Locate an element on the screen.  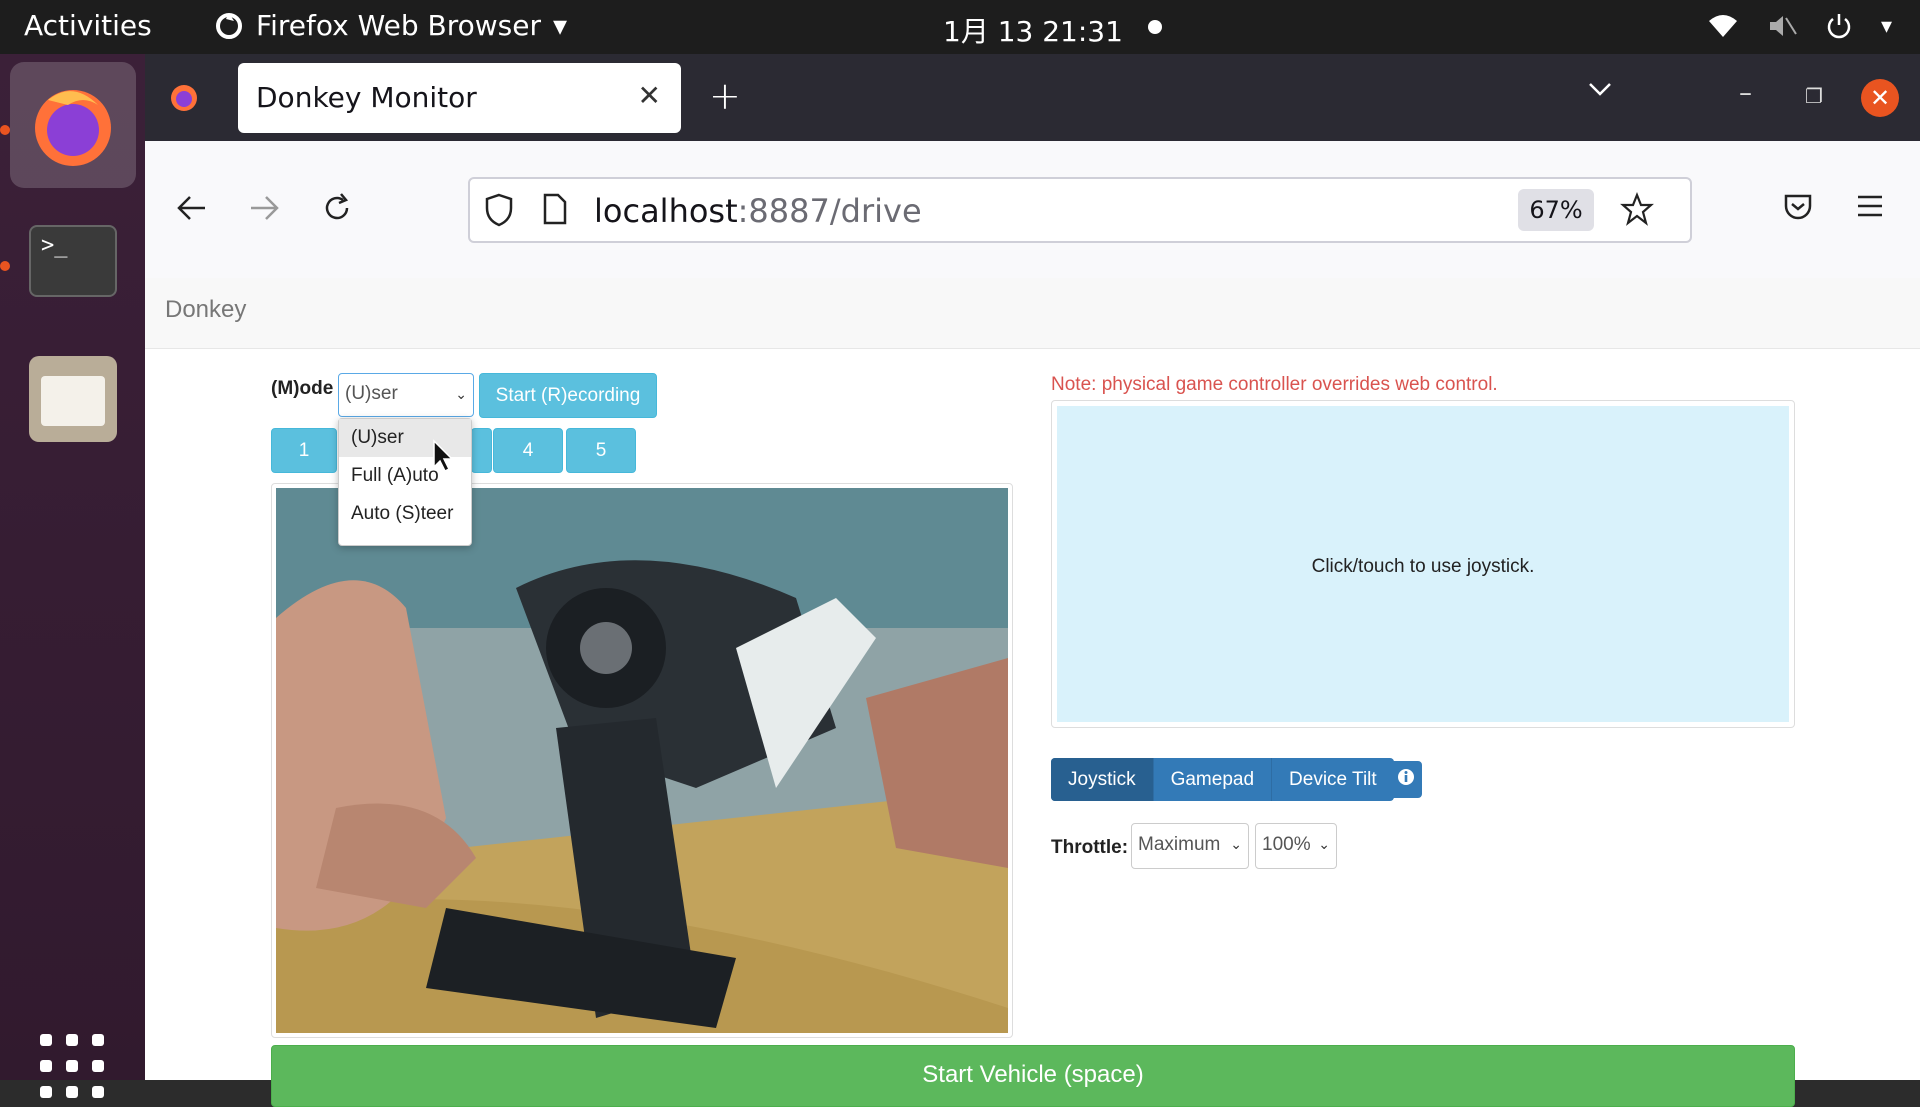
mode-dropdown-menu: (U)ser Full (A)uto Auto (S)teer is located at coordinates (405, 482).